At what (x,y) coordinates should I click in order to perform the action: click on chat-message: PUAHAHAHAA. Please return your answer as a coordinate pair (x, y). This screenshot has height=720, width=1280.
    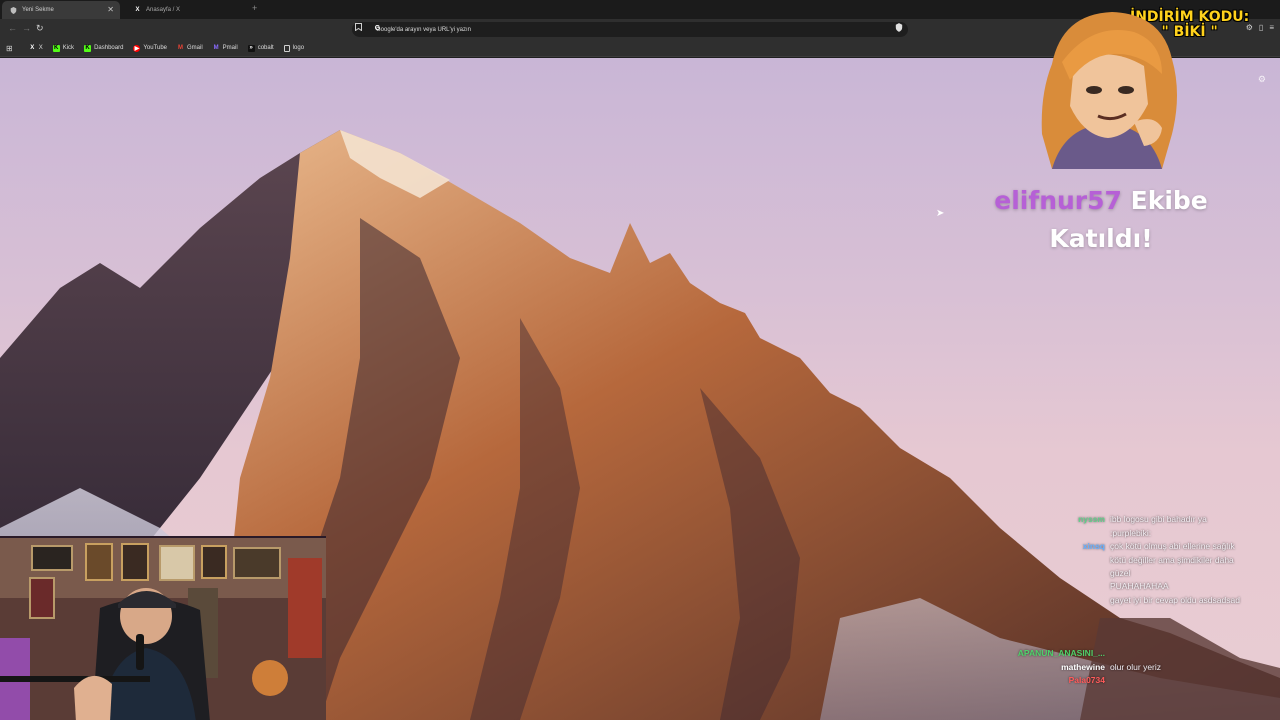
    Looking at the image, I should click on (1135, 586).